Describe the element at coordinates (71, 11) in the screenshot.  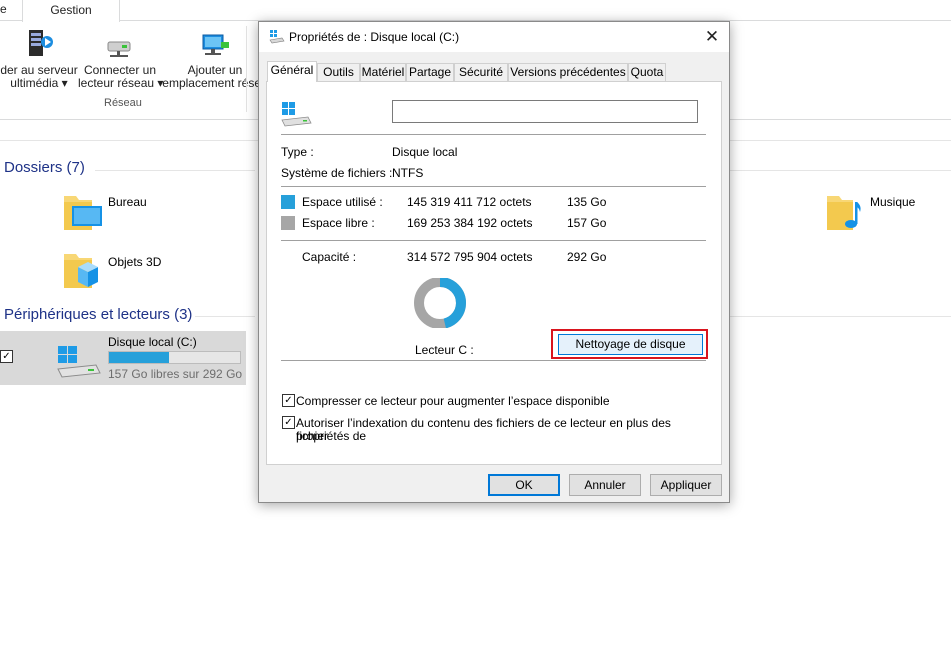
I see `ribbon-tab-gestion: Gestion` at that location.